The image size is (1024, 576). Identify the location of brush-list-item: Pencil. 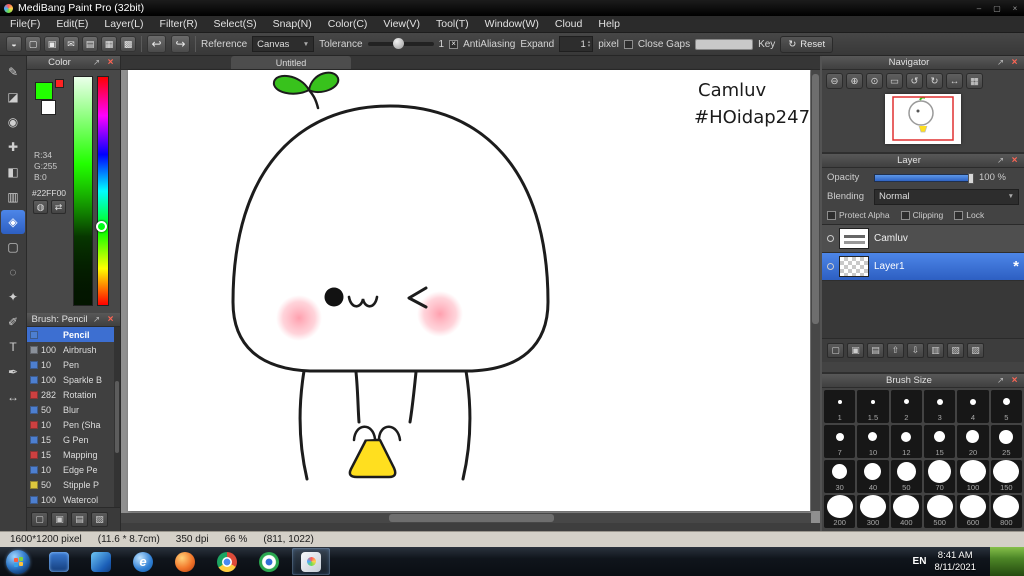
(73, 334).